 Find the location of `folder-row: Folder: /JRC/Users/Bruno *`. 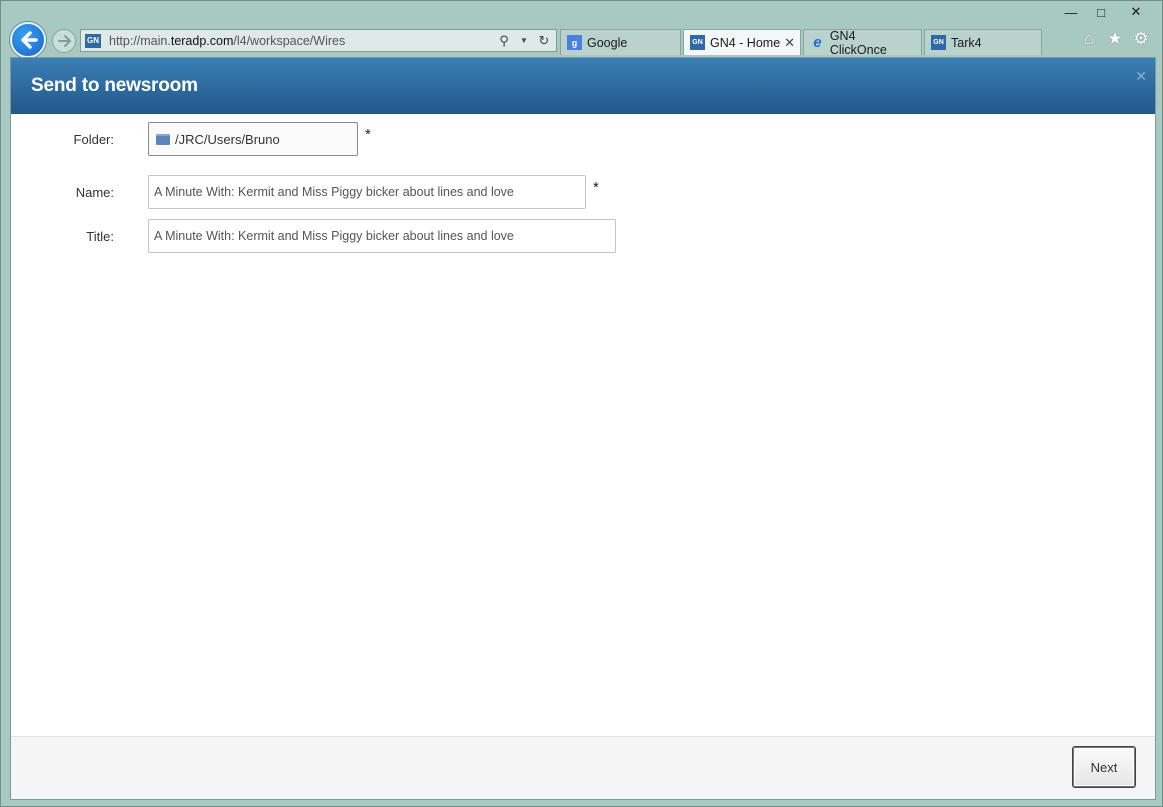

folder-row: Folder: /JRC/Users/Bruno * is located at coordinates (191, 139).